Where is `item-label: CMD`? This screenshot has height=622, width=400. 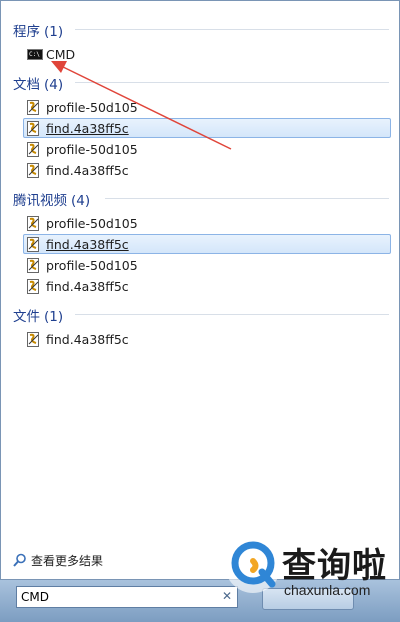
item-label: CMD is located at coordinates (61, 54).